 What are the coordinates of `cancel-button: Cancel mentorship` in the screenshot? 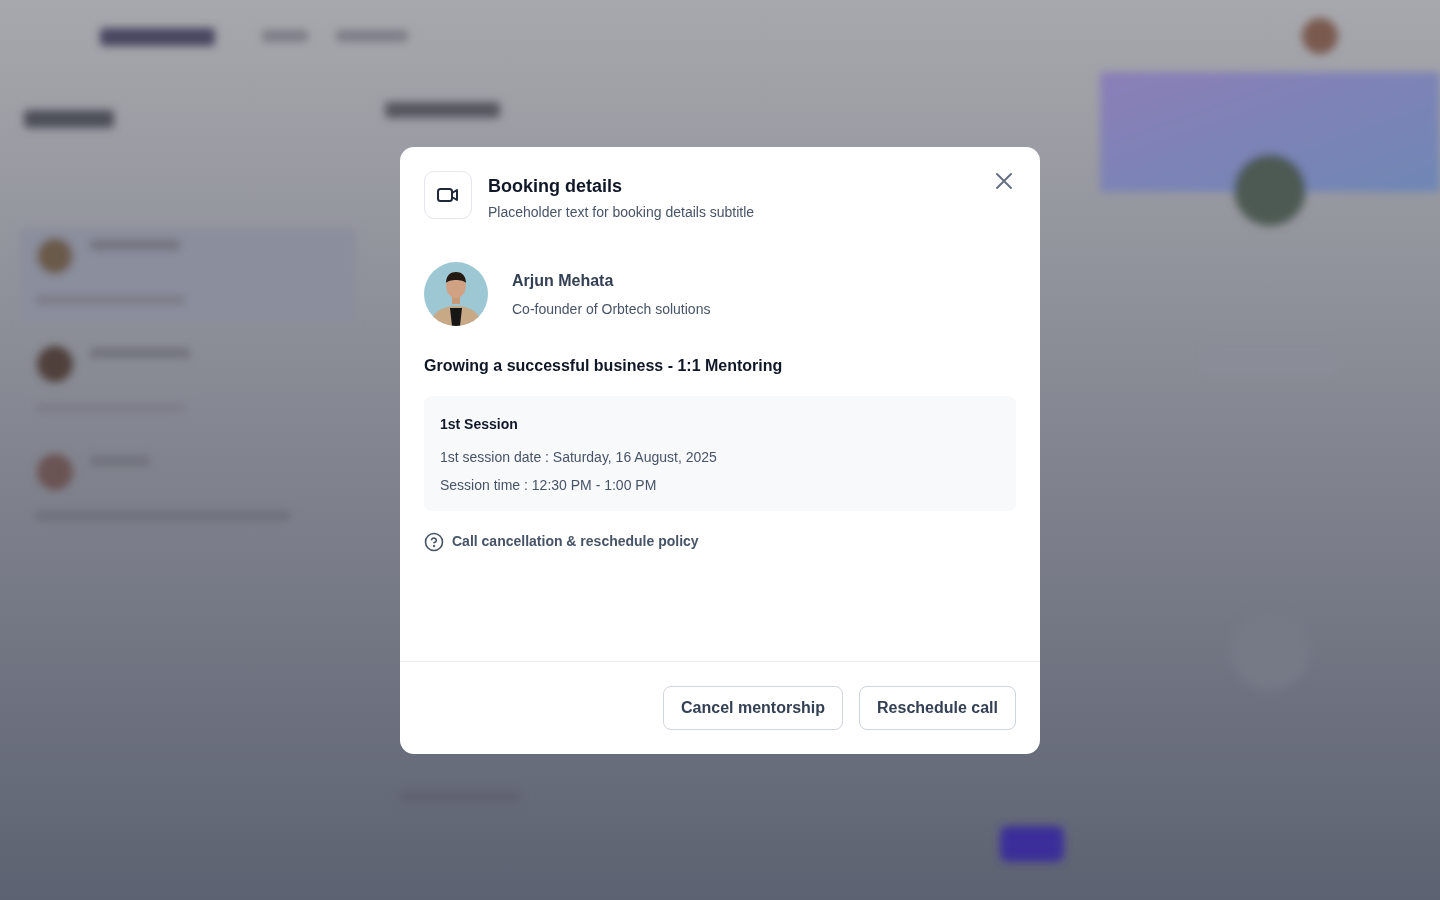 It's located at (753, 708).